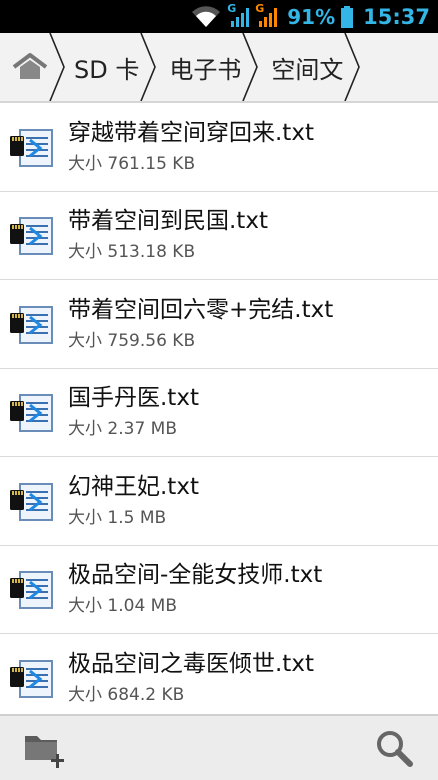  Describe the element at coordinates (126, 694) in the screenshot. I see `file-size: 大小 684.2 KB` at that location.